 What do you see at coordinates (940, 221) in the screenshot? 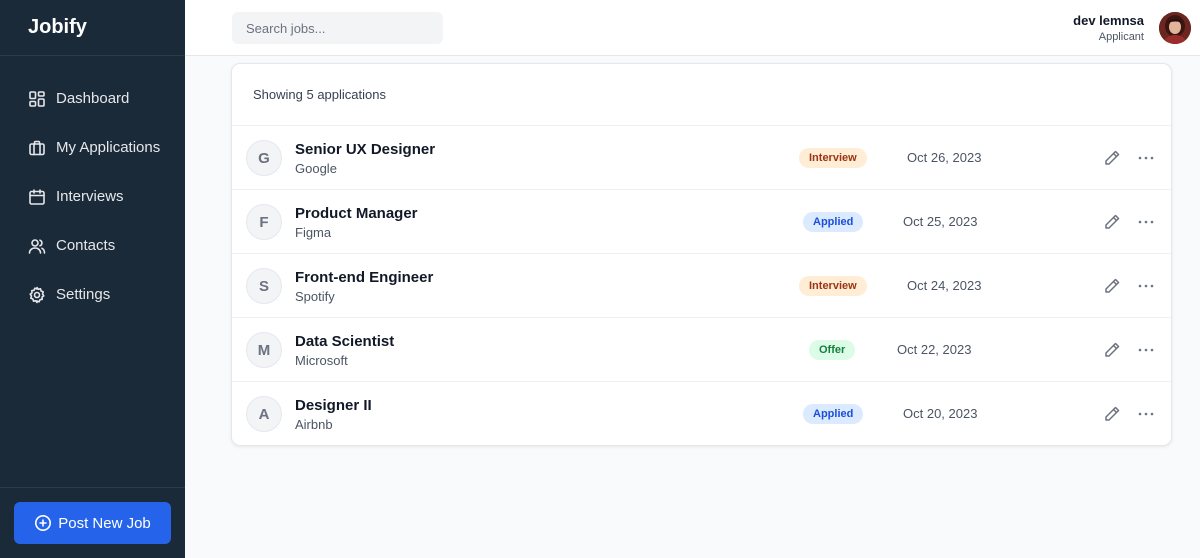
I see `applied-date: Oct 25, 2023` at bounding box center [940, 221].